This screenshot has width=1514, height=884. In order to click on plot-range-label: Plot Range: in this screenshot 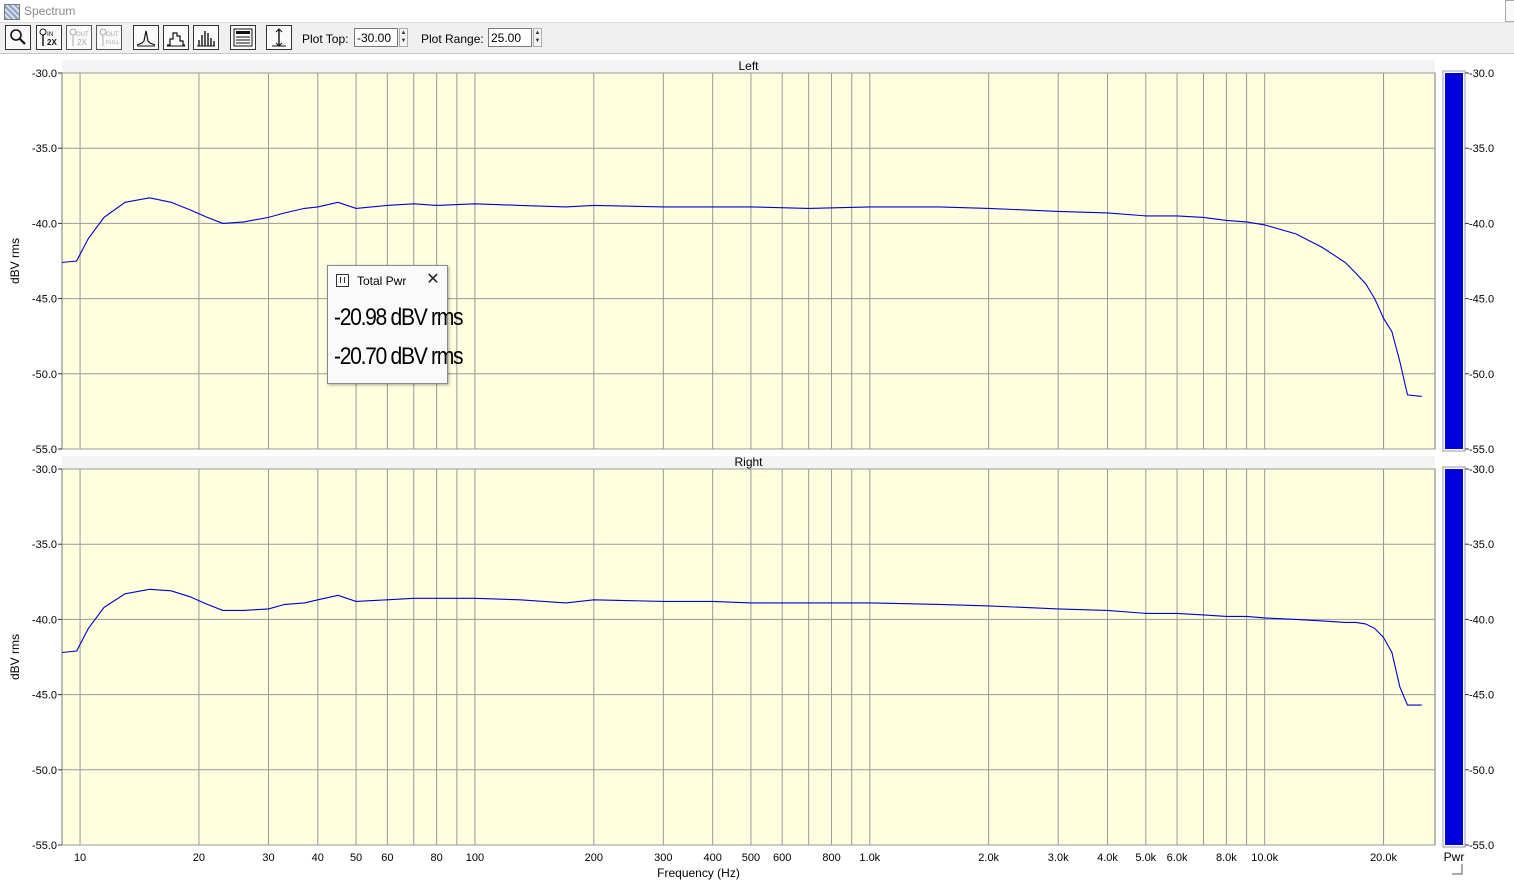, I will do `click(452, 39)`.